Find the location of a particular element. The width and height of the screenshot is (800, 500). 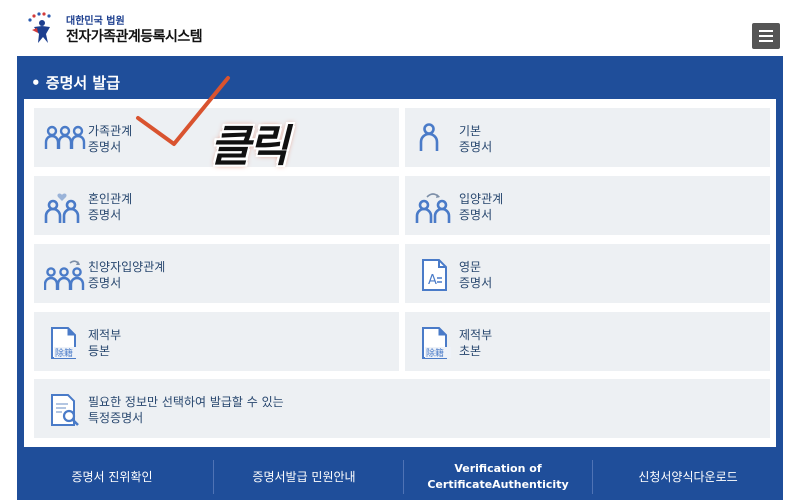

marriage-relation-certificate-card: 혼인관계 증명서 is located at coordinates (216, 205).